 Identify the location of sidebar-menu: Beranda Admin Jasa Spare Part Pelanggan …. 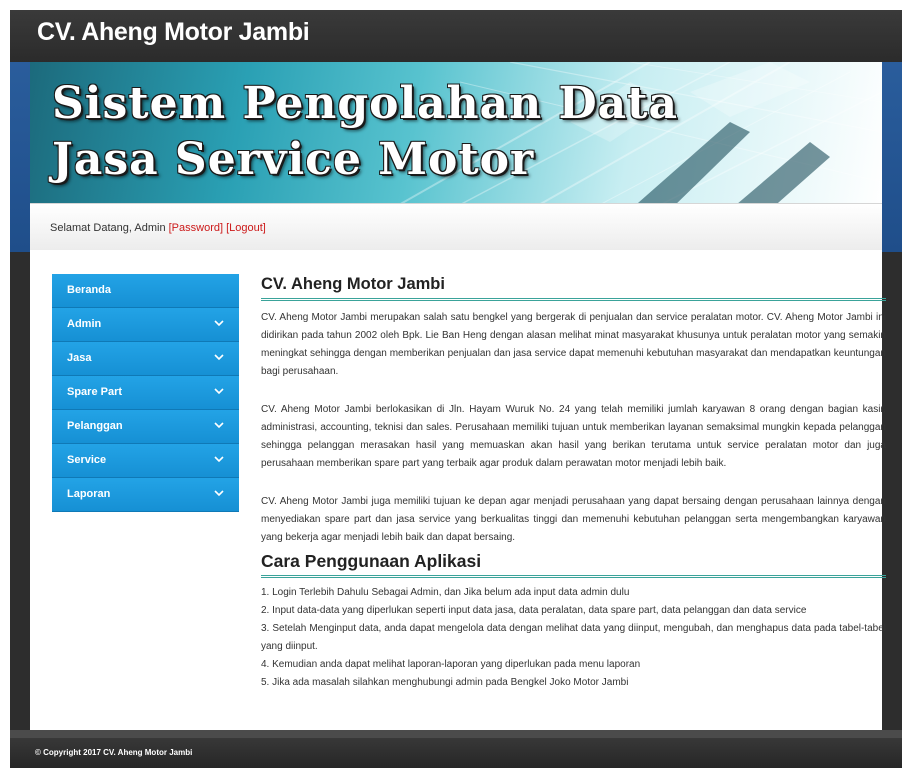
(145, 393).